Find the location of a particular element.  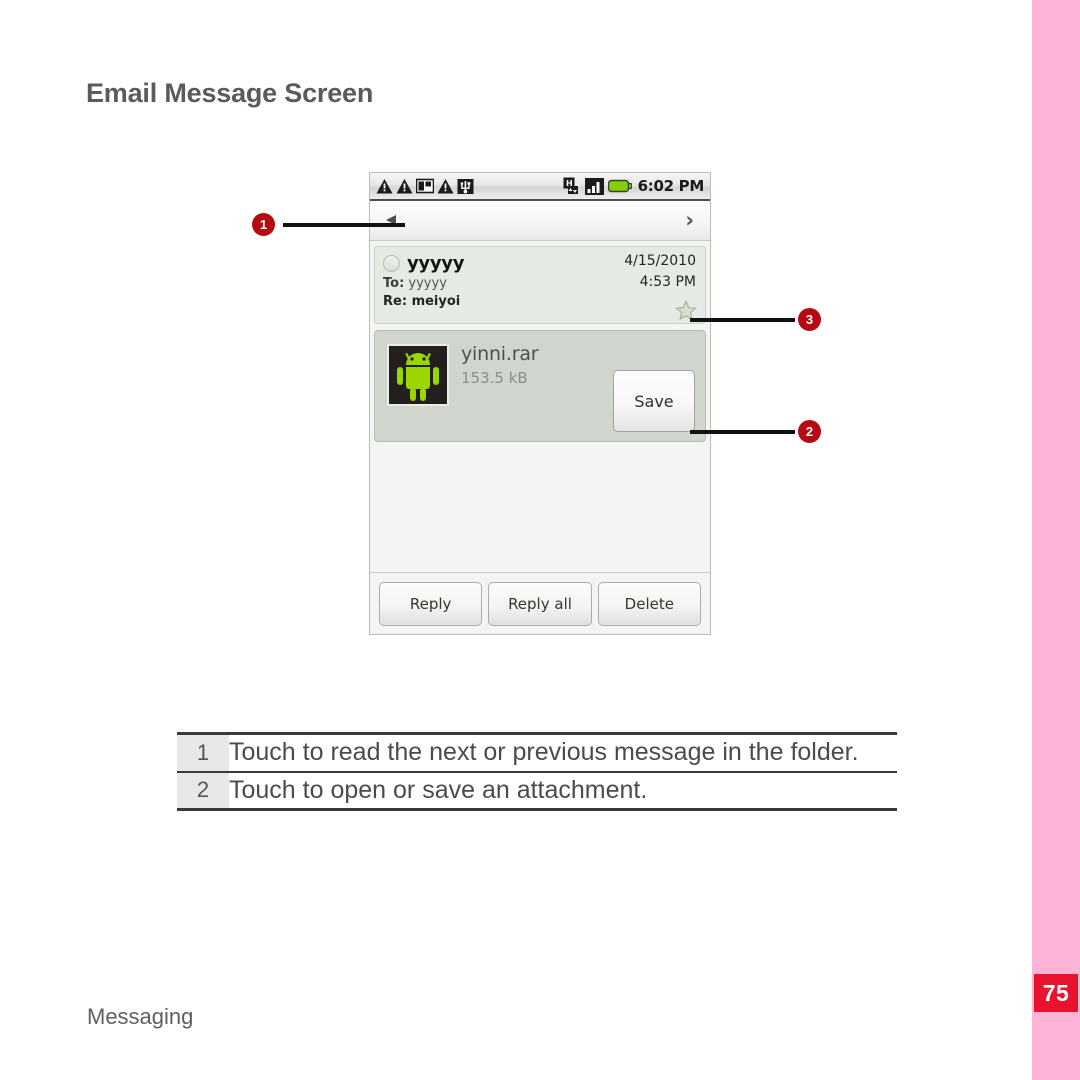

message-time: 4:53 PM is located at coordinates (667, 282).